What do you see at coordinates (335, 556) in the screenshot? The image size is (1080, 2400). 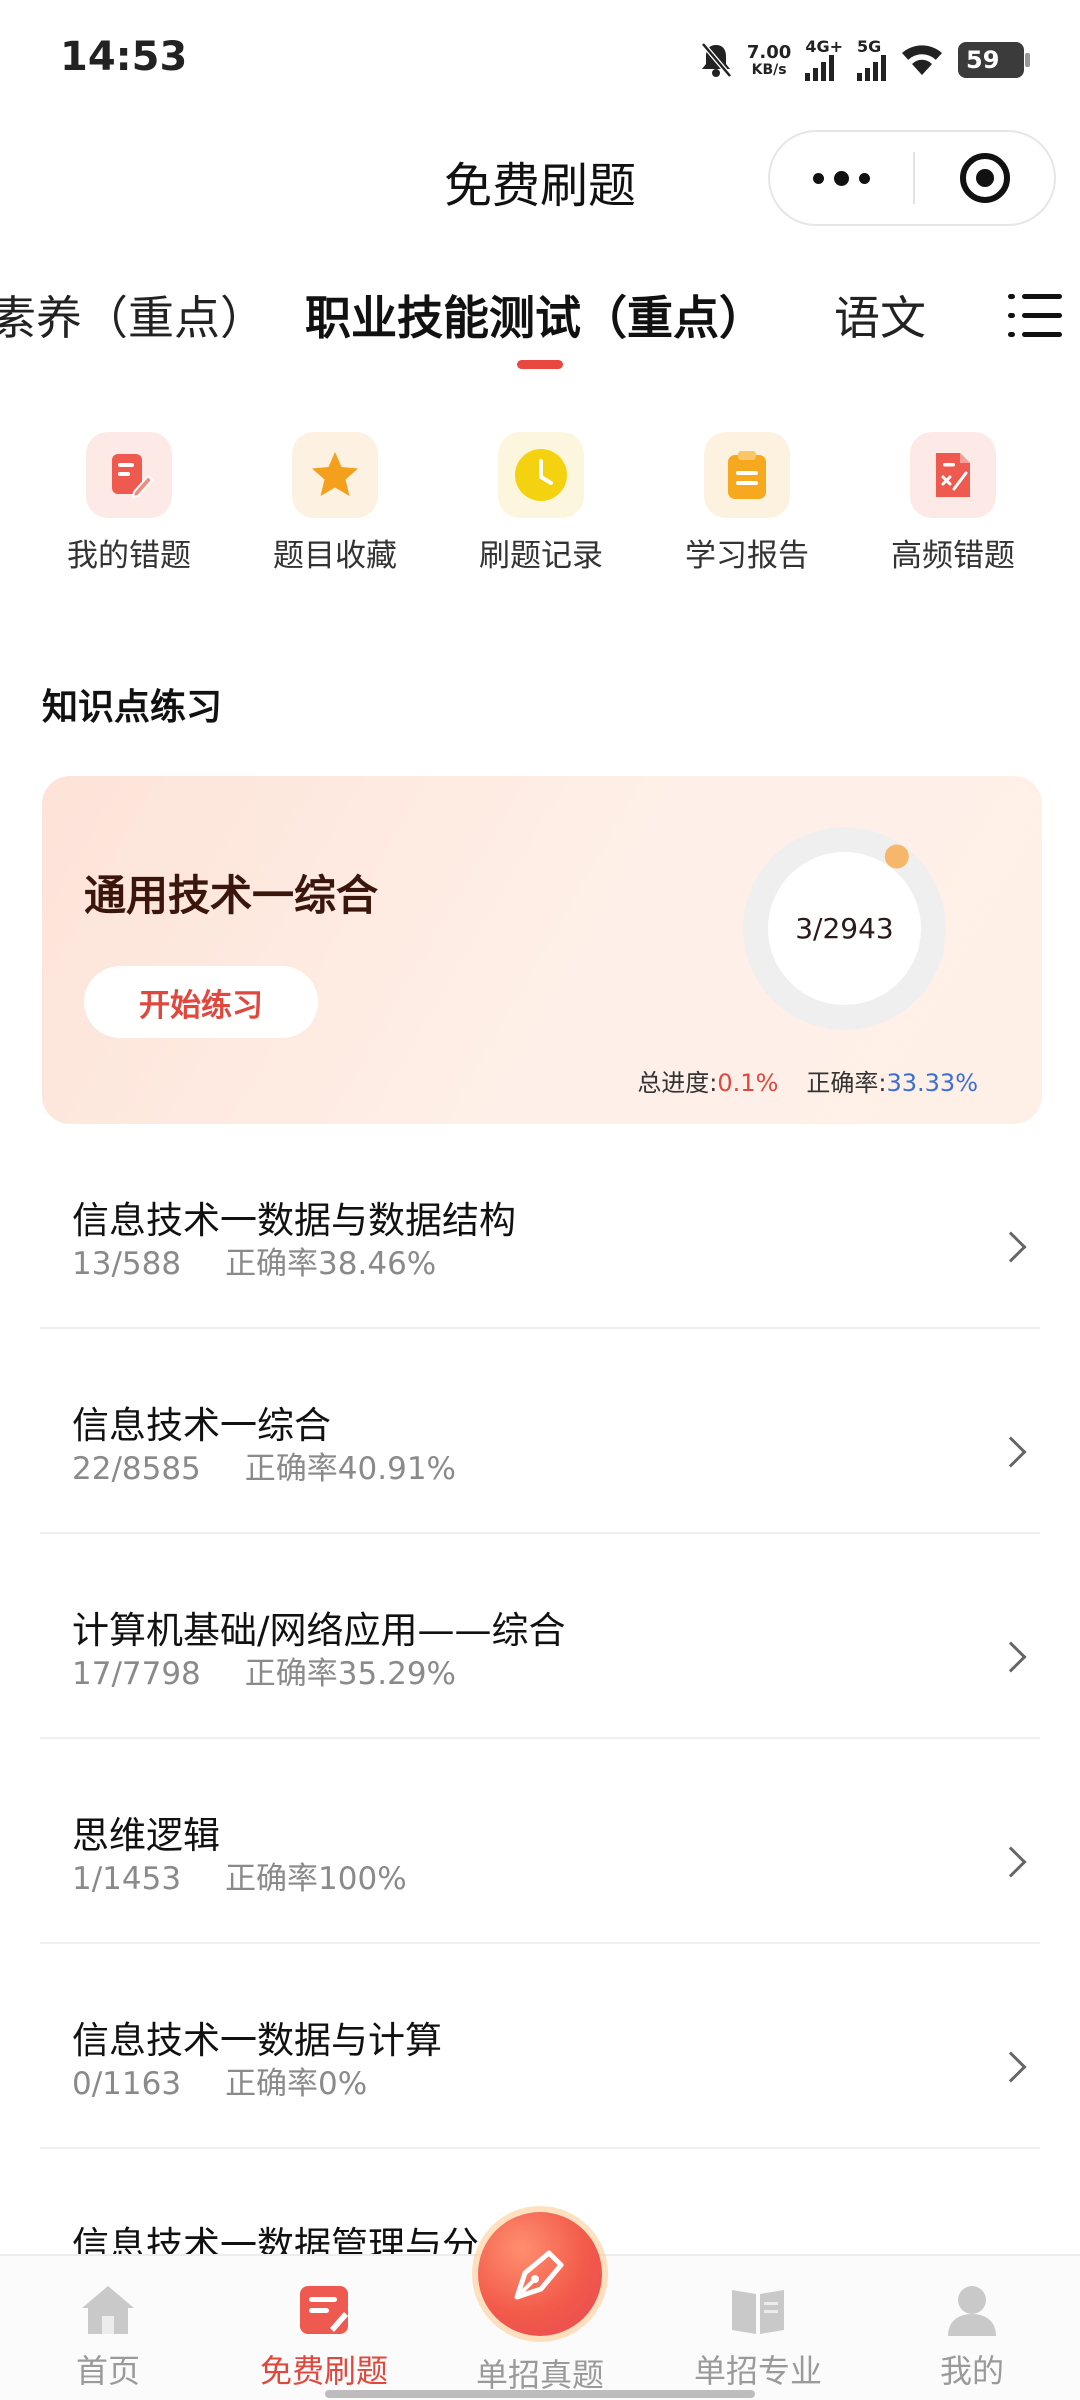 I see `shortcut-label: 题目收藏` at bounding box center [335, 556].